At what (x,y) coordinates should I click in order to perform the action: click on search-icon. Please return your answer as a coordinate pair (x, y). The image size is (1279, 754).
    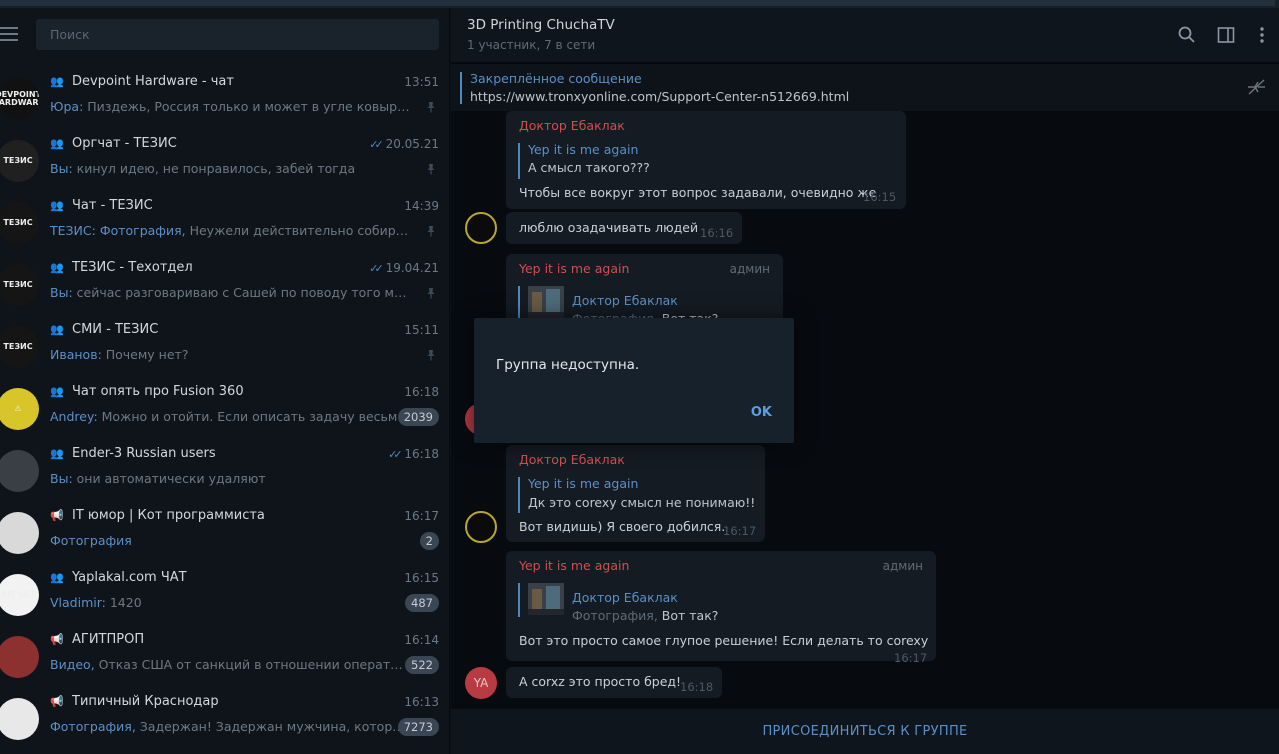
    Looking at the image, I should click on (1187, 35).